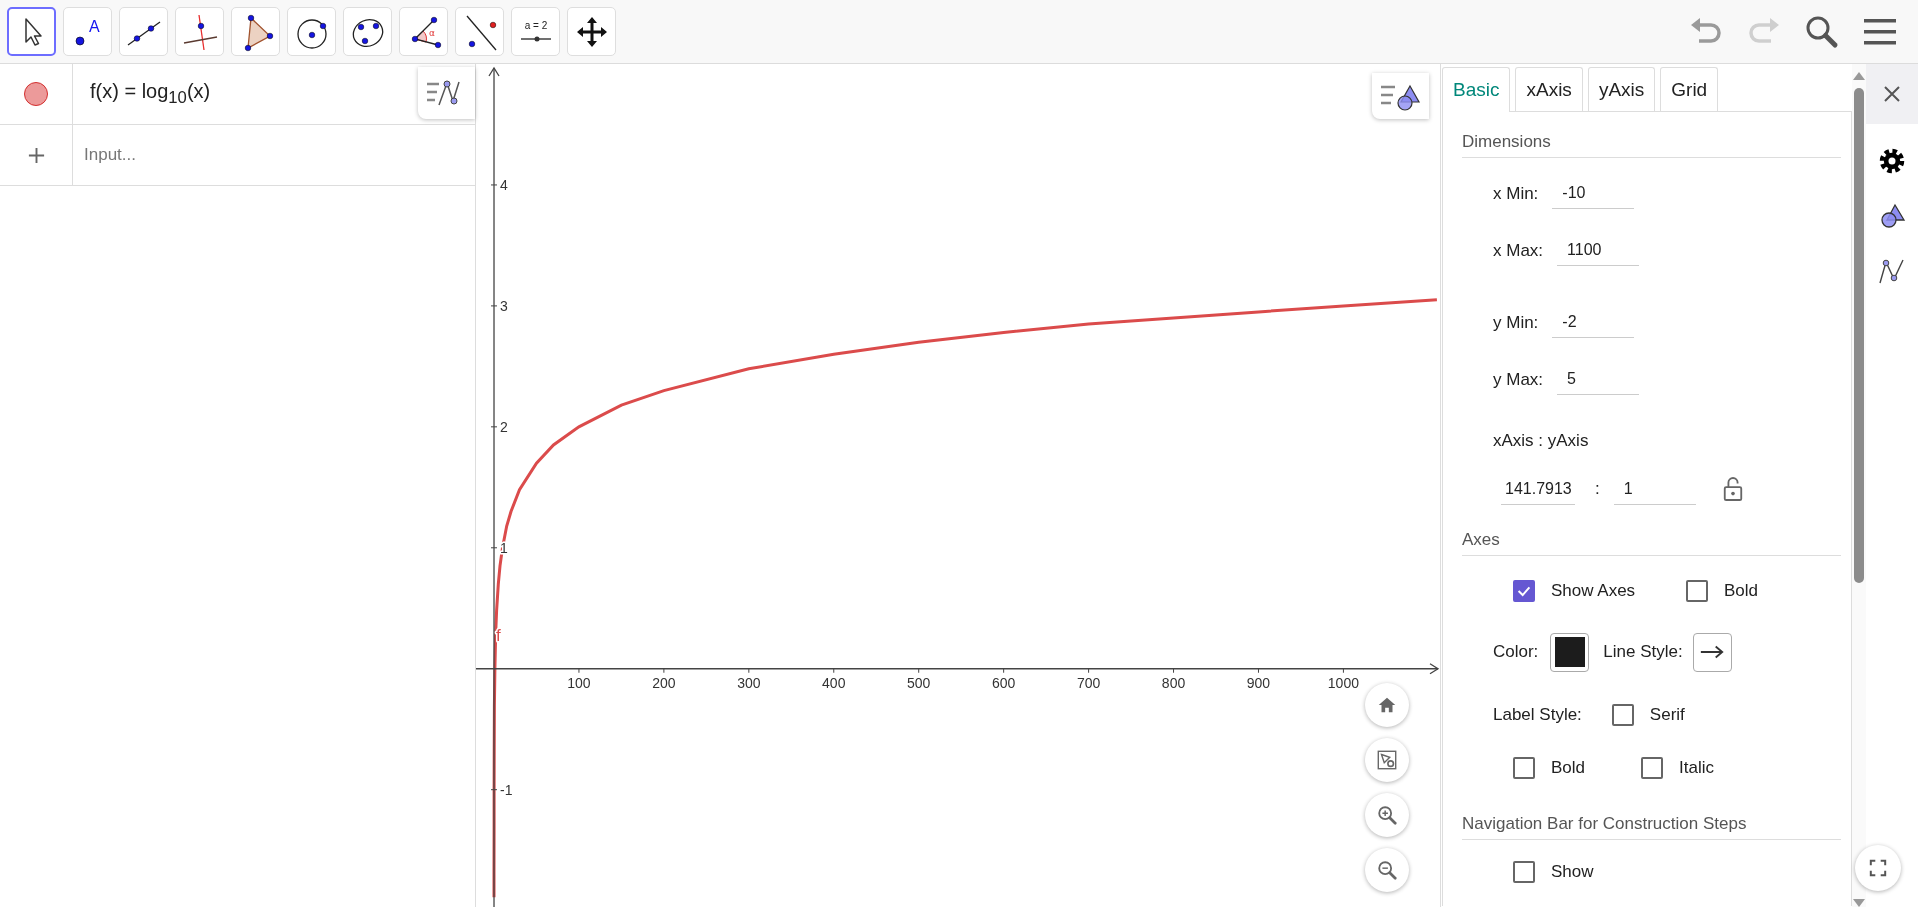  I want to click on checkbox-label: Serif, so click(1667, 715).